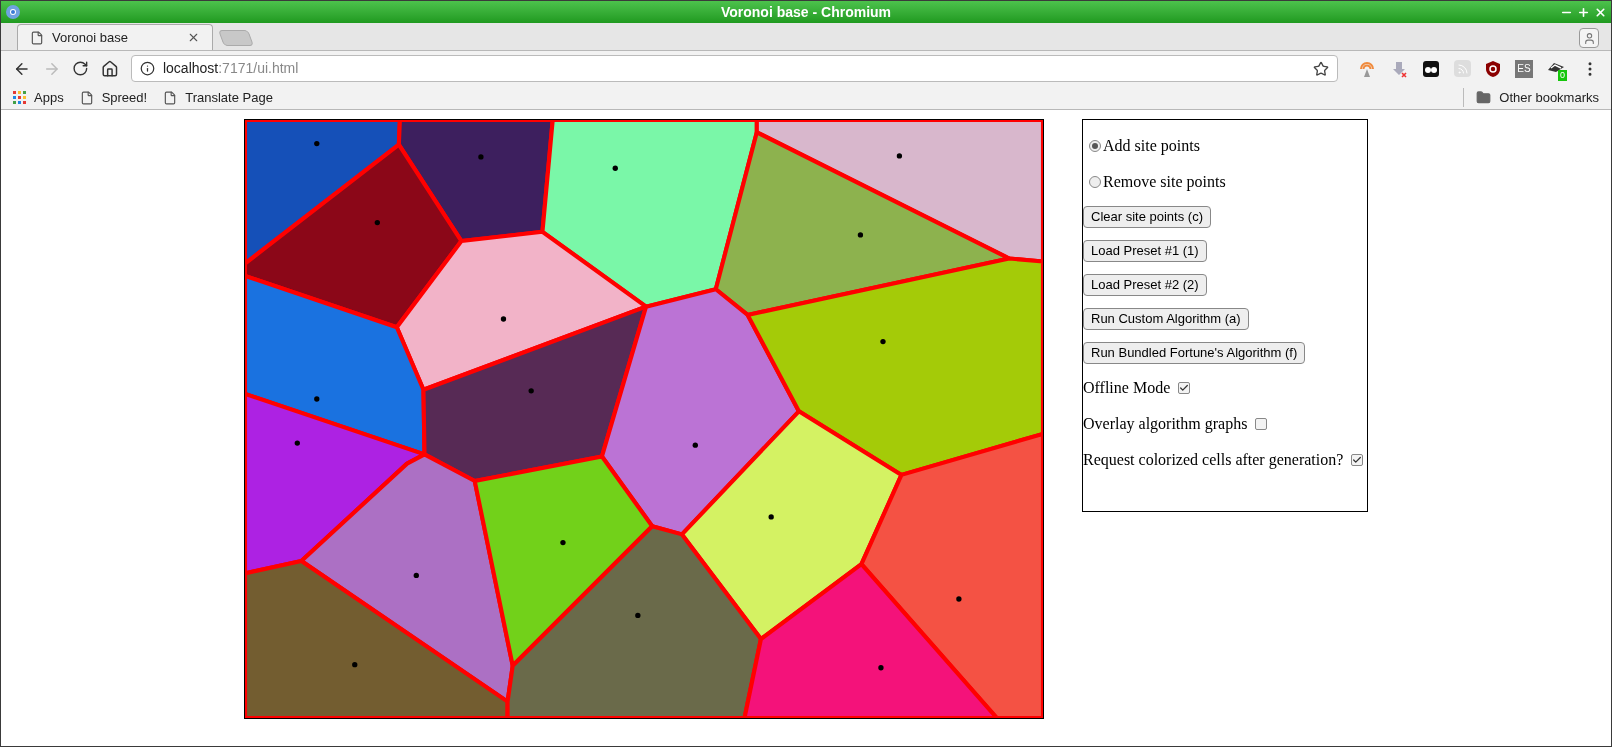 The image size is (1612, 747). What do you see at coordinates (1484, 97) in the screenshot?
I see `folder-icon` at bounding box center [1484, 97].